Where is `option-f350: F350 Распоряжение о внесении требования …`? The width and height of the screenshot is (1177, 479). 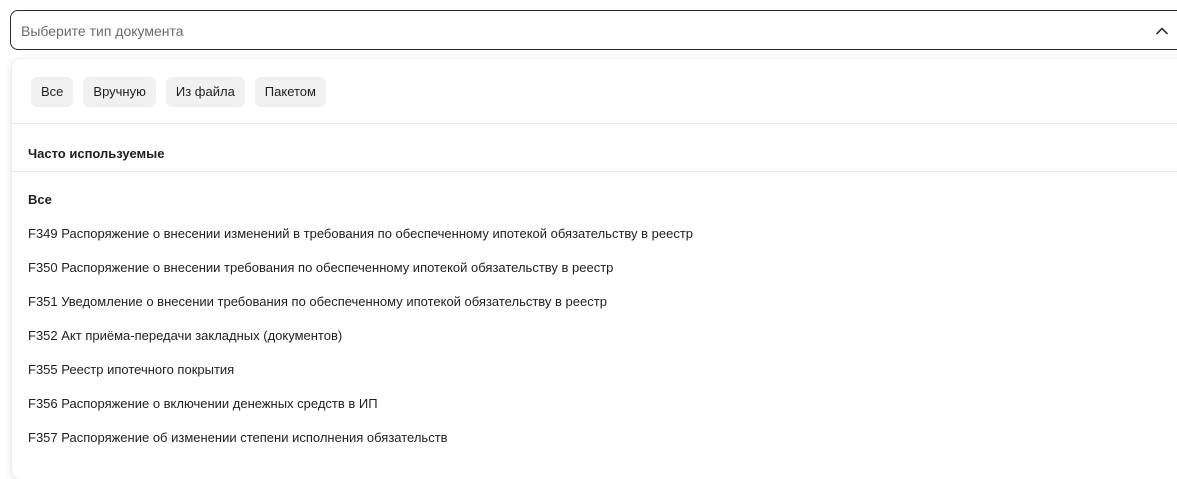
option-f350: F350 Распоряжение о внесении требования … is located at coordinates (360, 275).